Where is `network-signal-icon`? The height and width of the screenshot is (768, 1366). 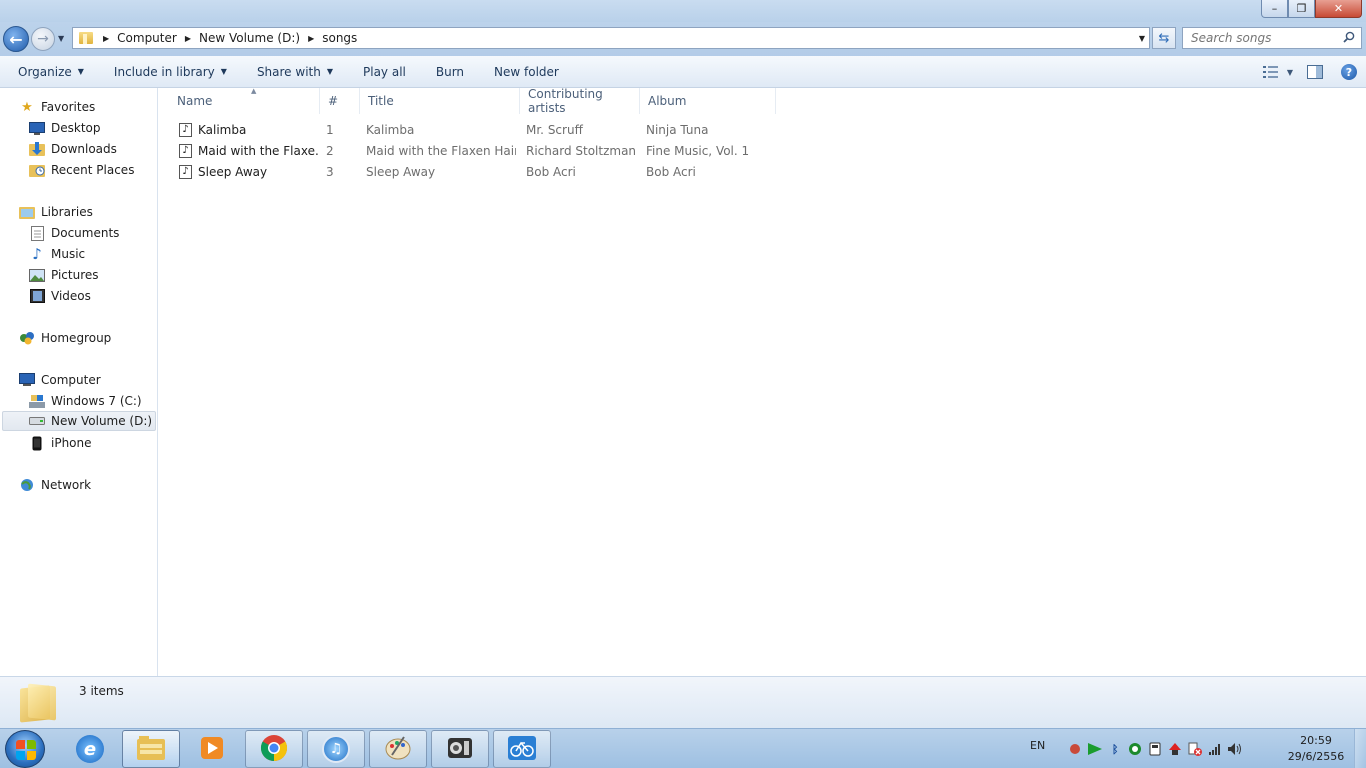 network-signal-icon is located at coordinates (1215, 749).